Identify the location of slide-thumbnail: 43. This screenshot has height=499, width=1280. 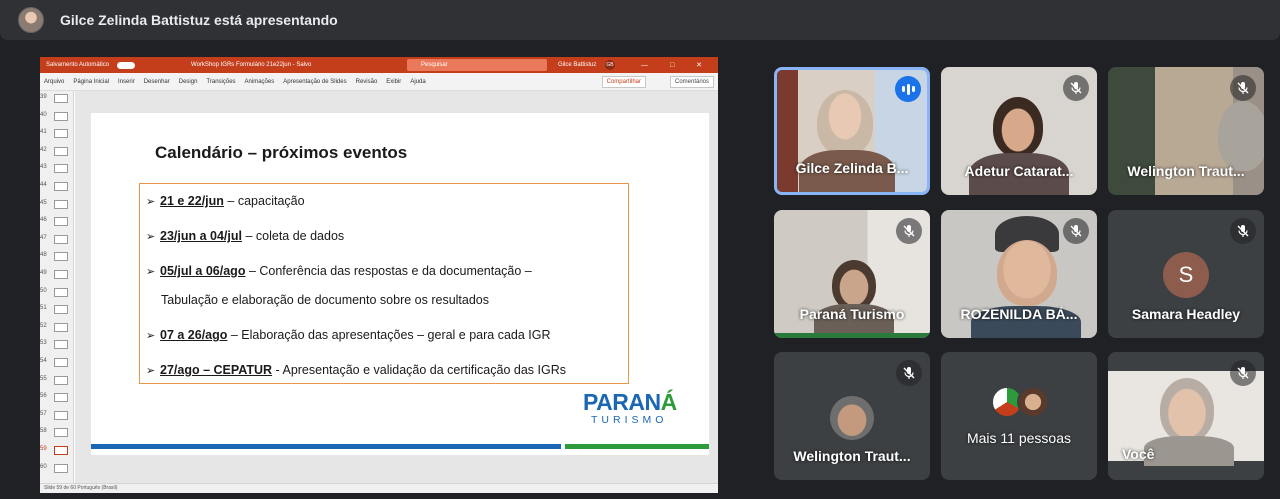
(57, 169).